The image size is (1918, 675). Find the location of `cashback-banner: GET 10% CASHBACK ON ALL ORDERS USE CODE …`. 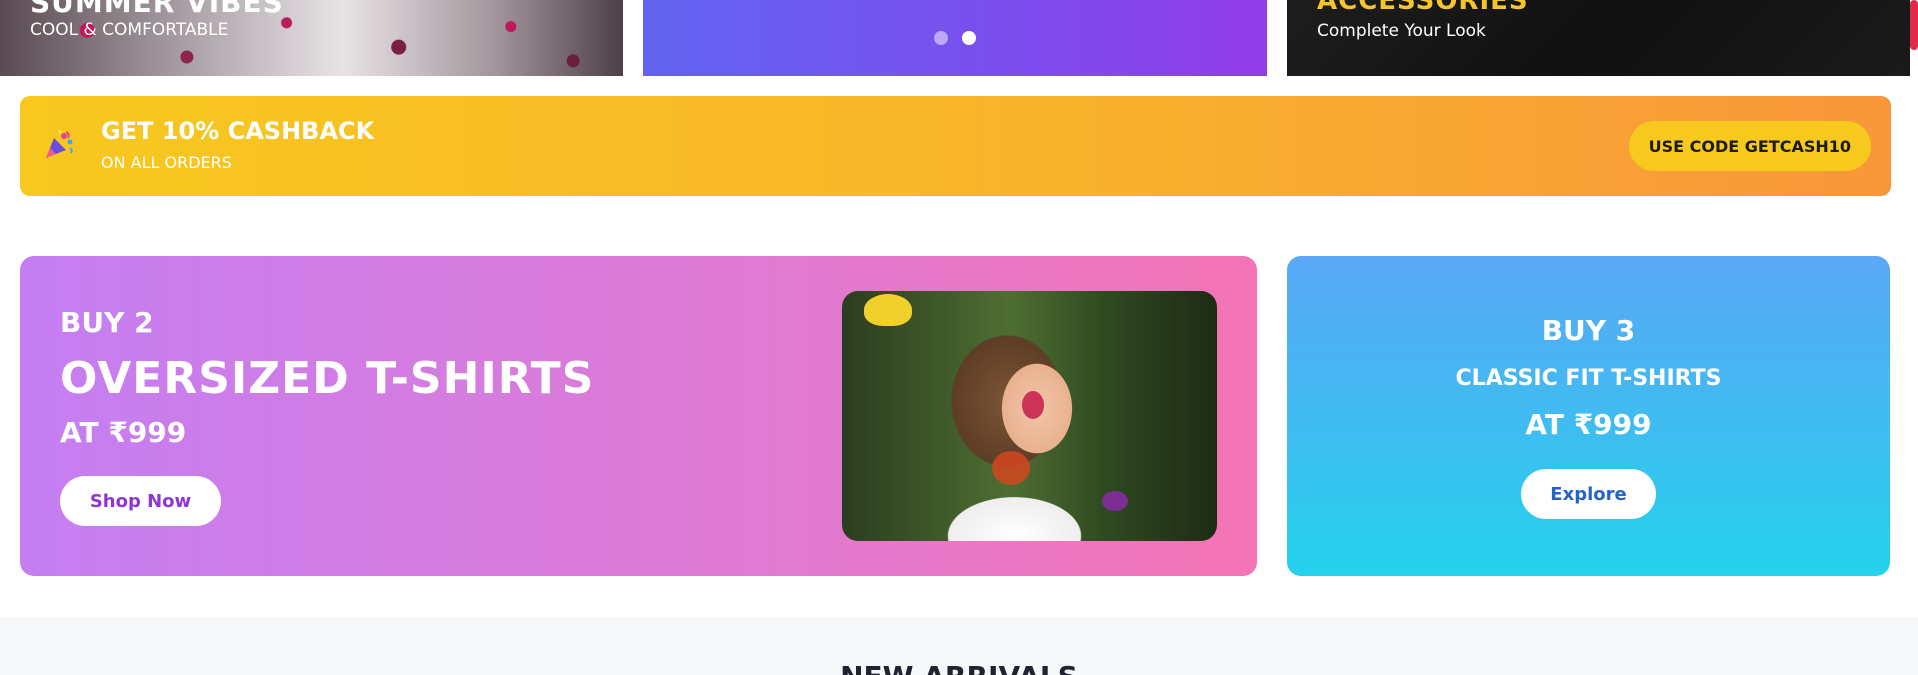

cashback-banner: GET 10% CASHBACK ON ALL ORDERS USE CODE … is located at coordinates (955, 146).